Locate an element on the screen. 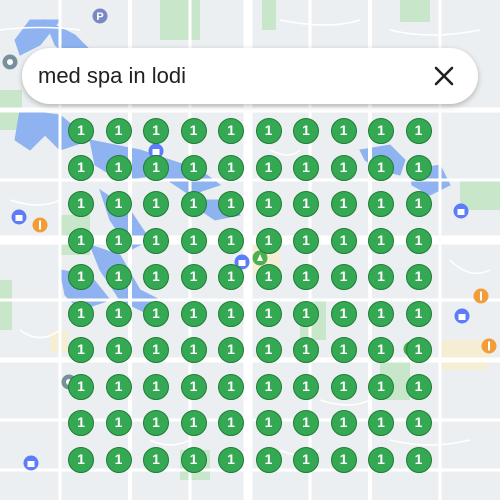 The height and width of the screenshot is (500, 500). close-icon is located at coordinates (444, 76).